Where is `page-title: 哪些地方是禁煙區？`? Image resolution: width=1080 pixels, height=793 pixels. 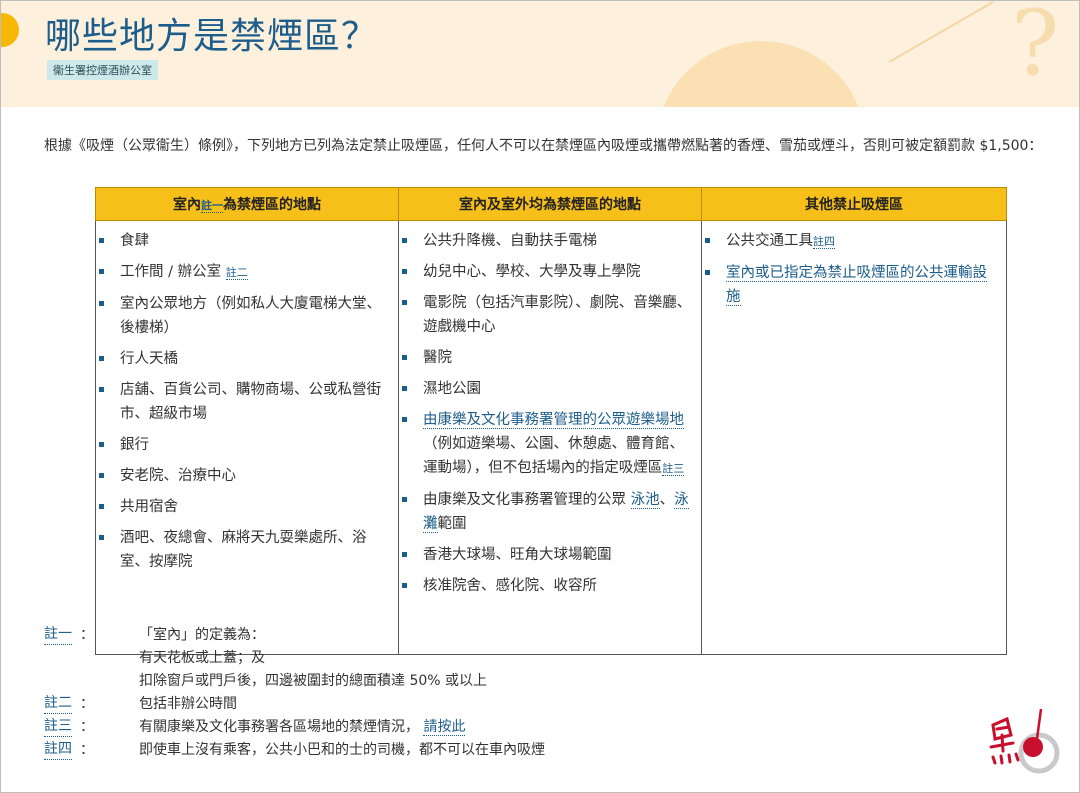
page-title: 哪些地方是禁煙區？ is located at coordinates (212, 36).